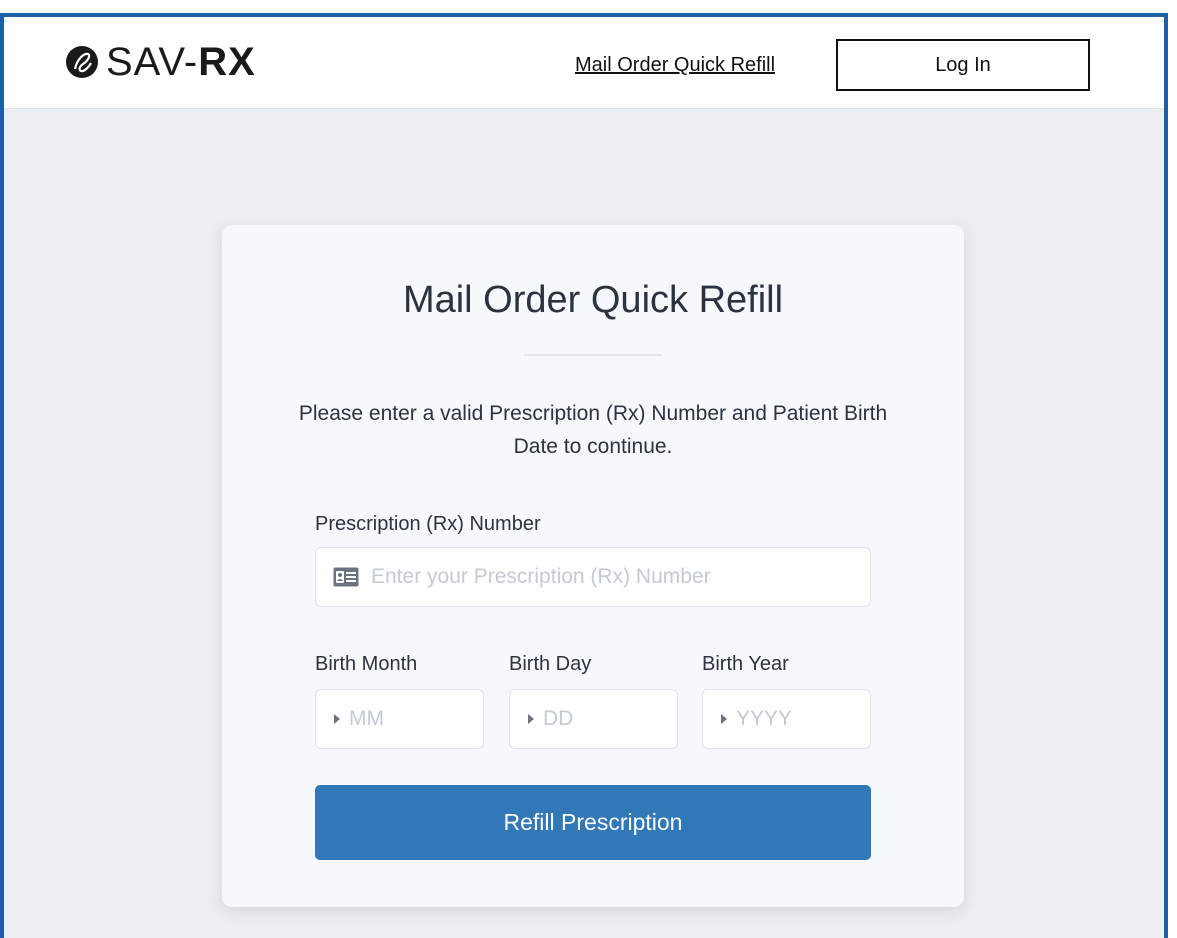  I want to click on rx-number-input: Enter your Prescription (Rx) Number, so click(593, 577).